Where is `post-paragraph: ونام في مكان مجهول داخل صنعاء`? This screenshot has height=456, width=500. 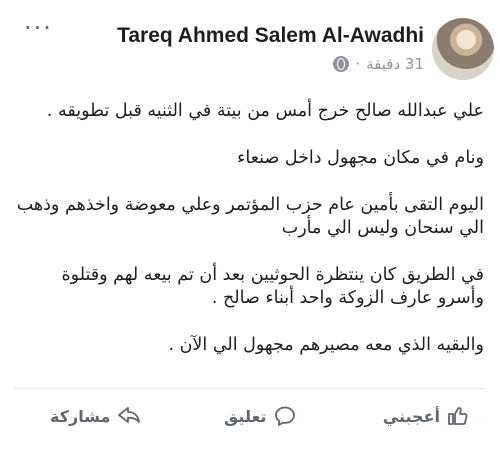
post-paragraph: ونام في مكان مجهول داخل صنعاء is located at coordinates (360, 158).